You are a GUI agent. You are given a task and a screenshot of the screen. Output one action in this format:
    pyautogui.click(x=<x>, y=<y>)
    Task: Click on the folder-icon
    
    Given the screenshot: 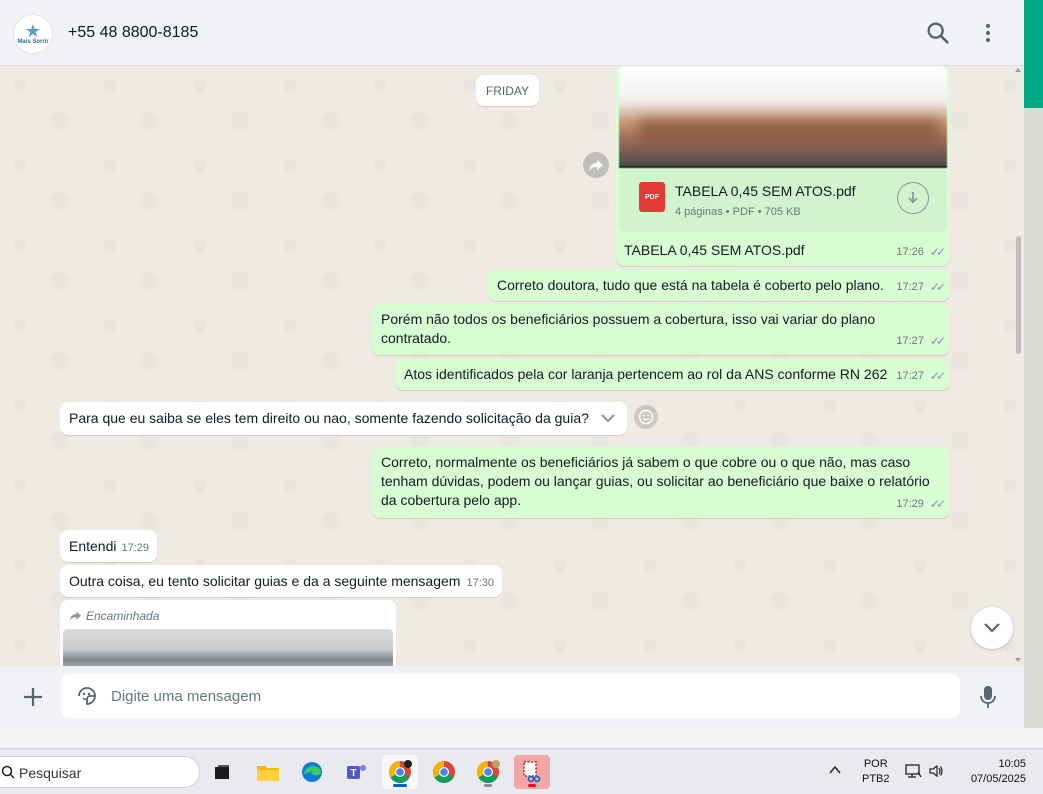 What is the action you would take?
    pyautogui.click(x=268, y=773)
    